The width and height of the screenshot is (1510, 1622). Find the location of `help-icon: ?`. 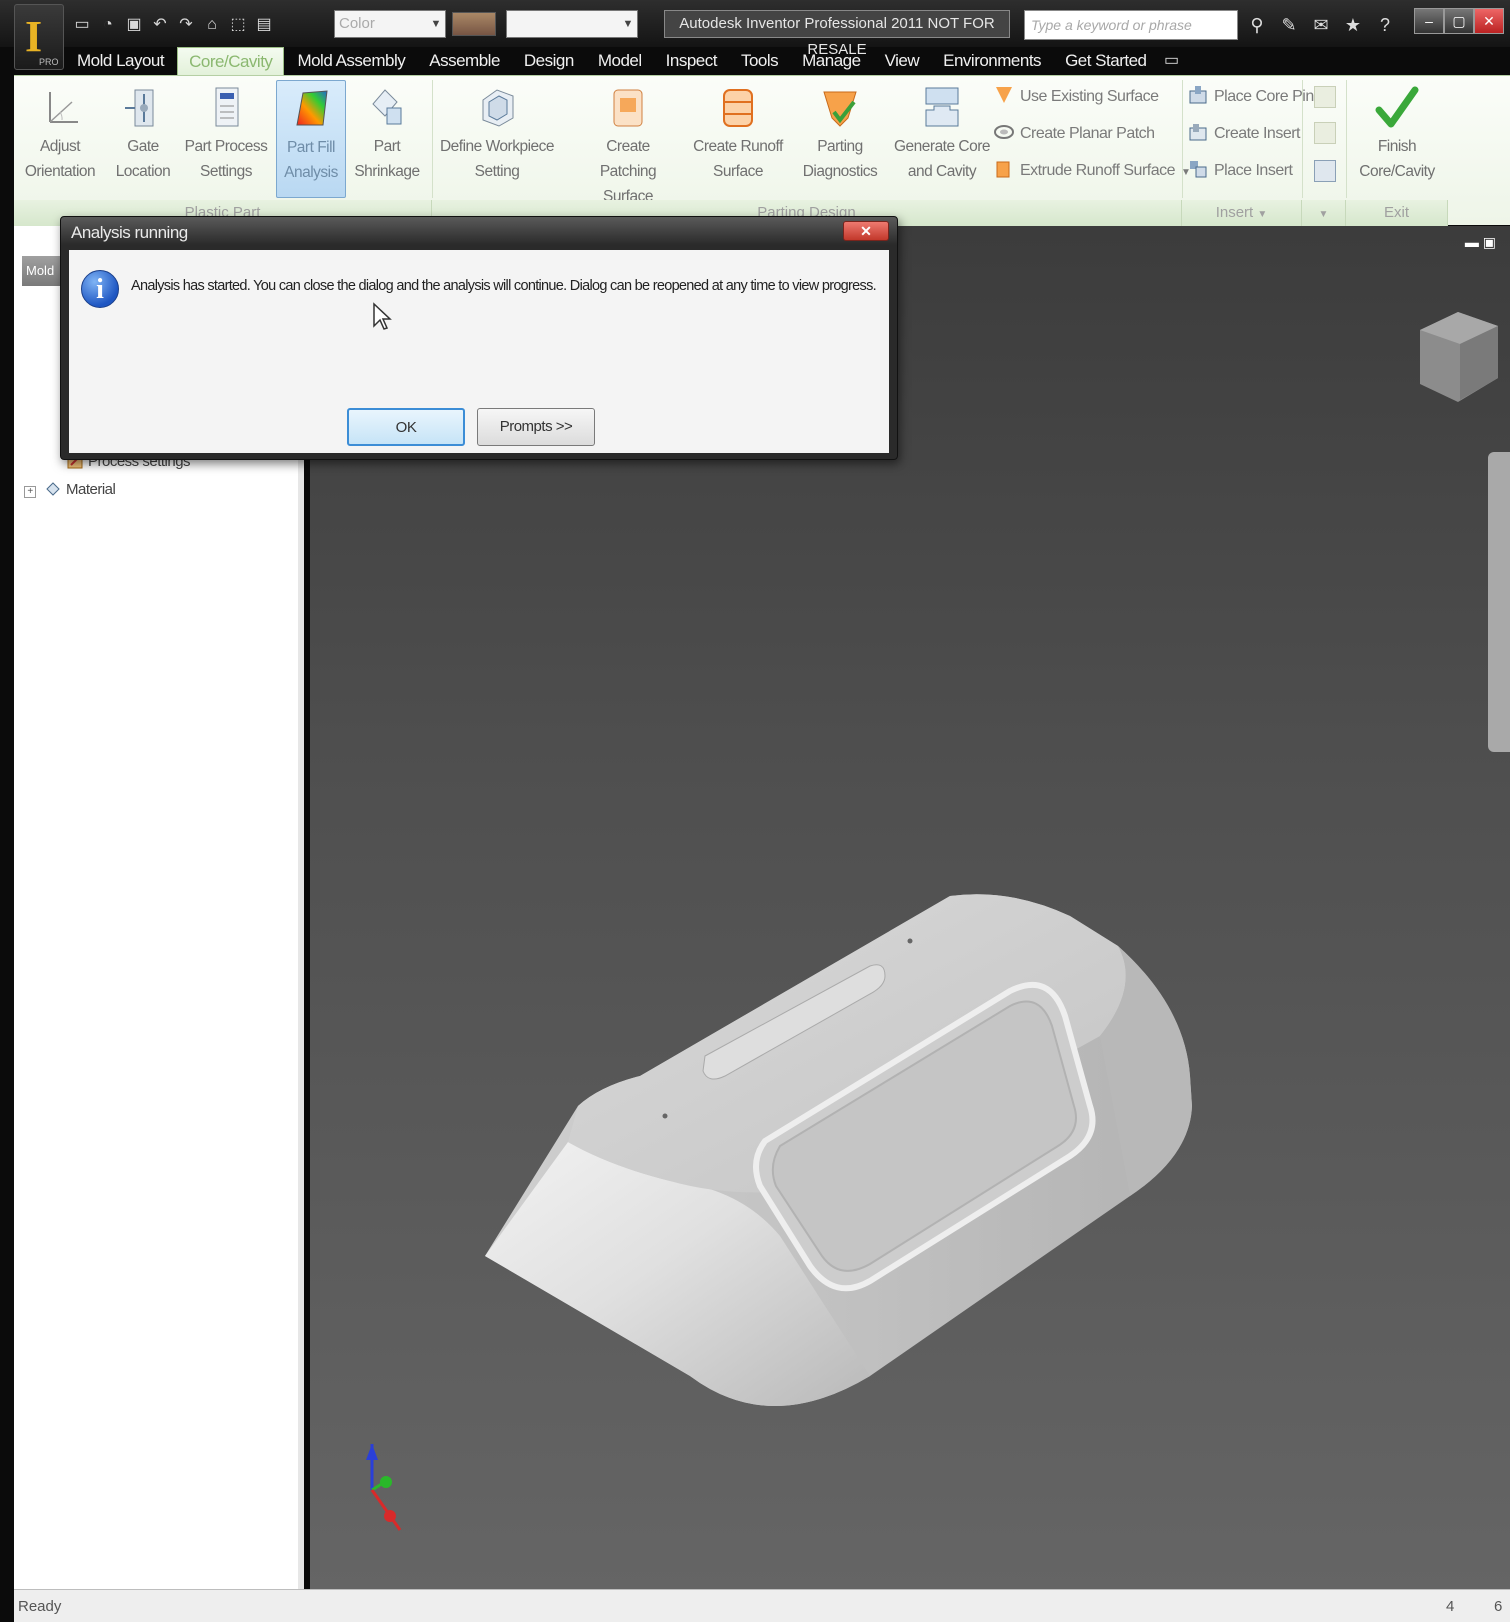

help-icon: ? is located at coordinates (1385, 25).